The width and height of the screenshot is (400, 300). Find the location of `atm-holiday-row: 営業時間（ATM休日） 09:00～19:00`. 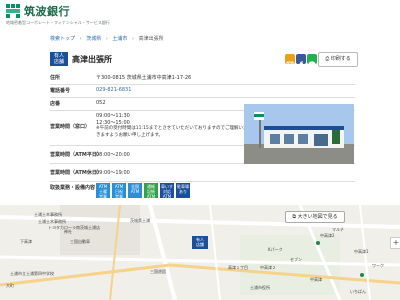

atm-holiday-row: 営業時間（ATM休日） 09:00～19:00 is located at coordinates (202, 173).